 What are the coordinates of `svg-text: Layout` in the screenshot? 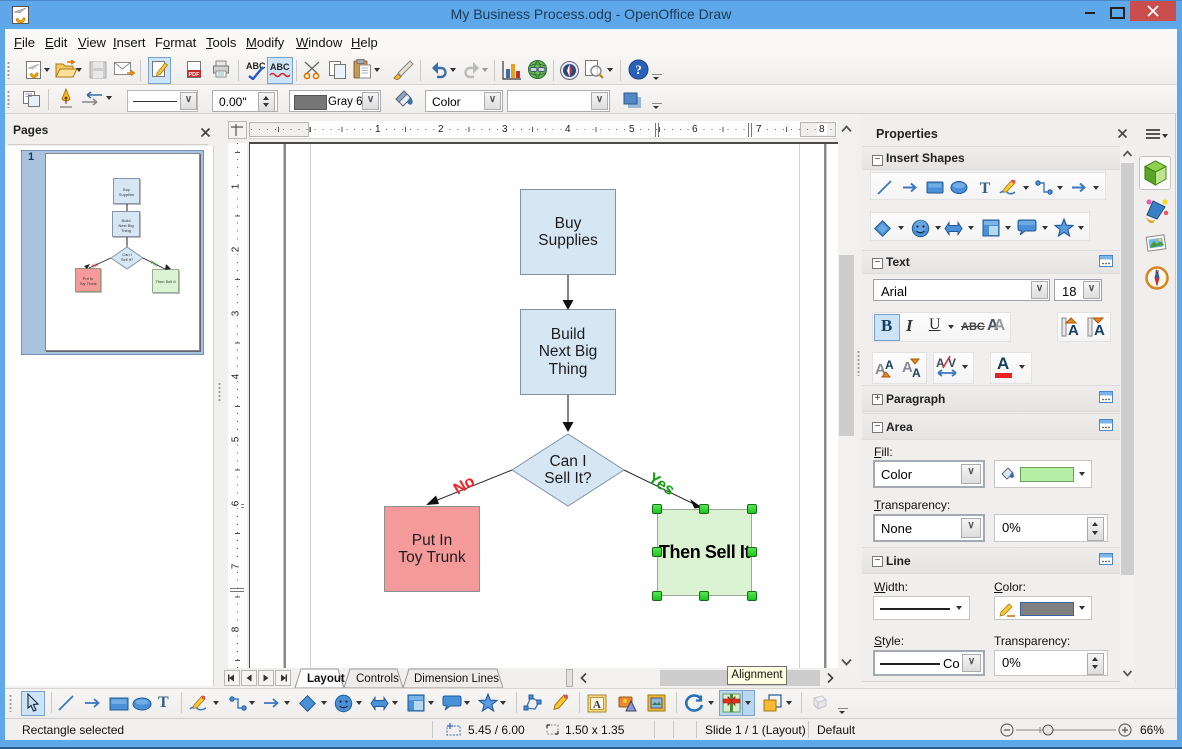 It's located at (326, 679).